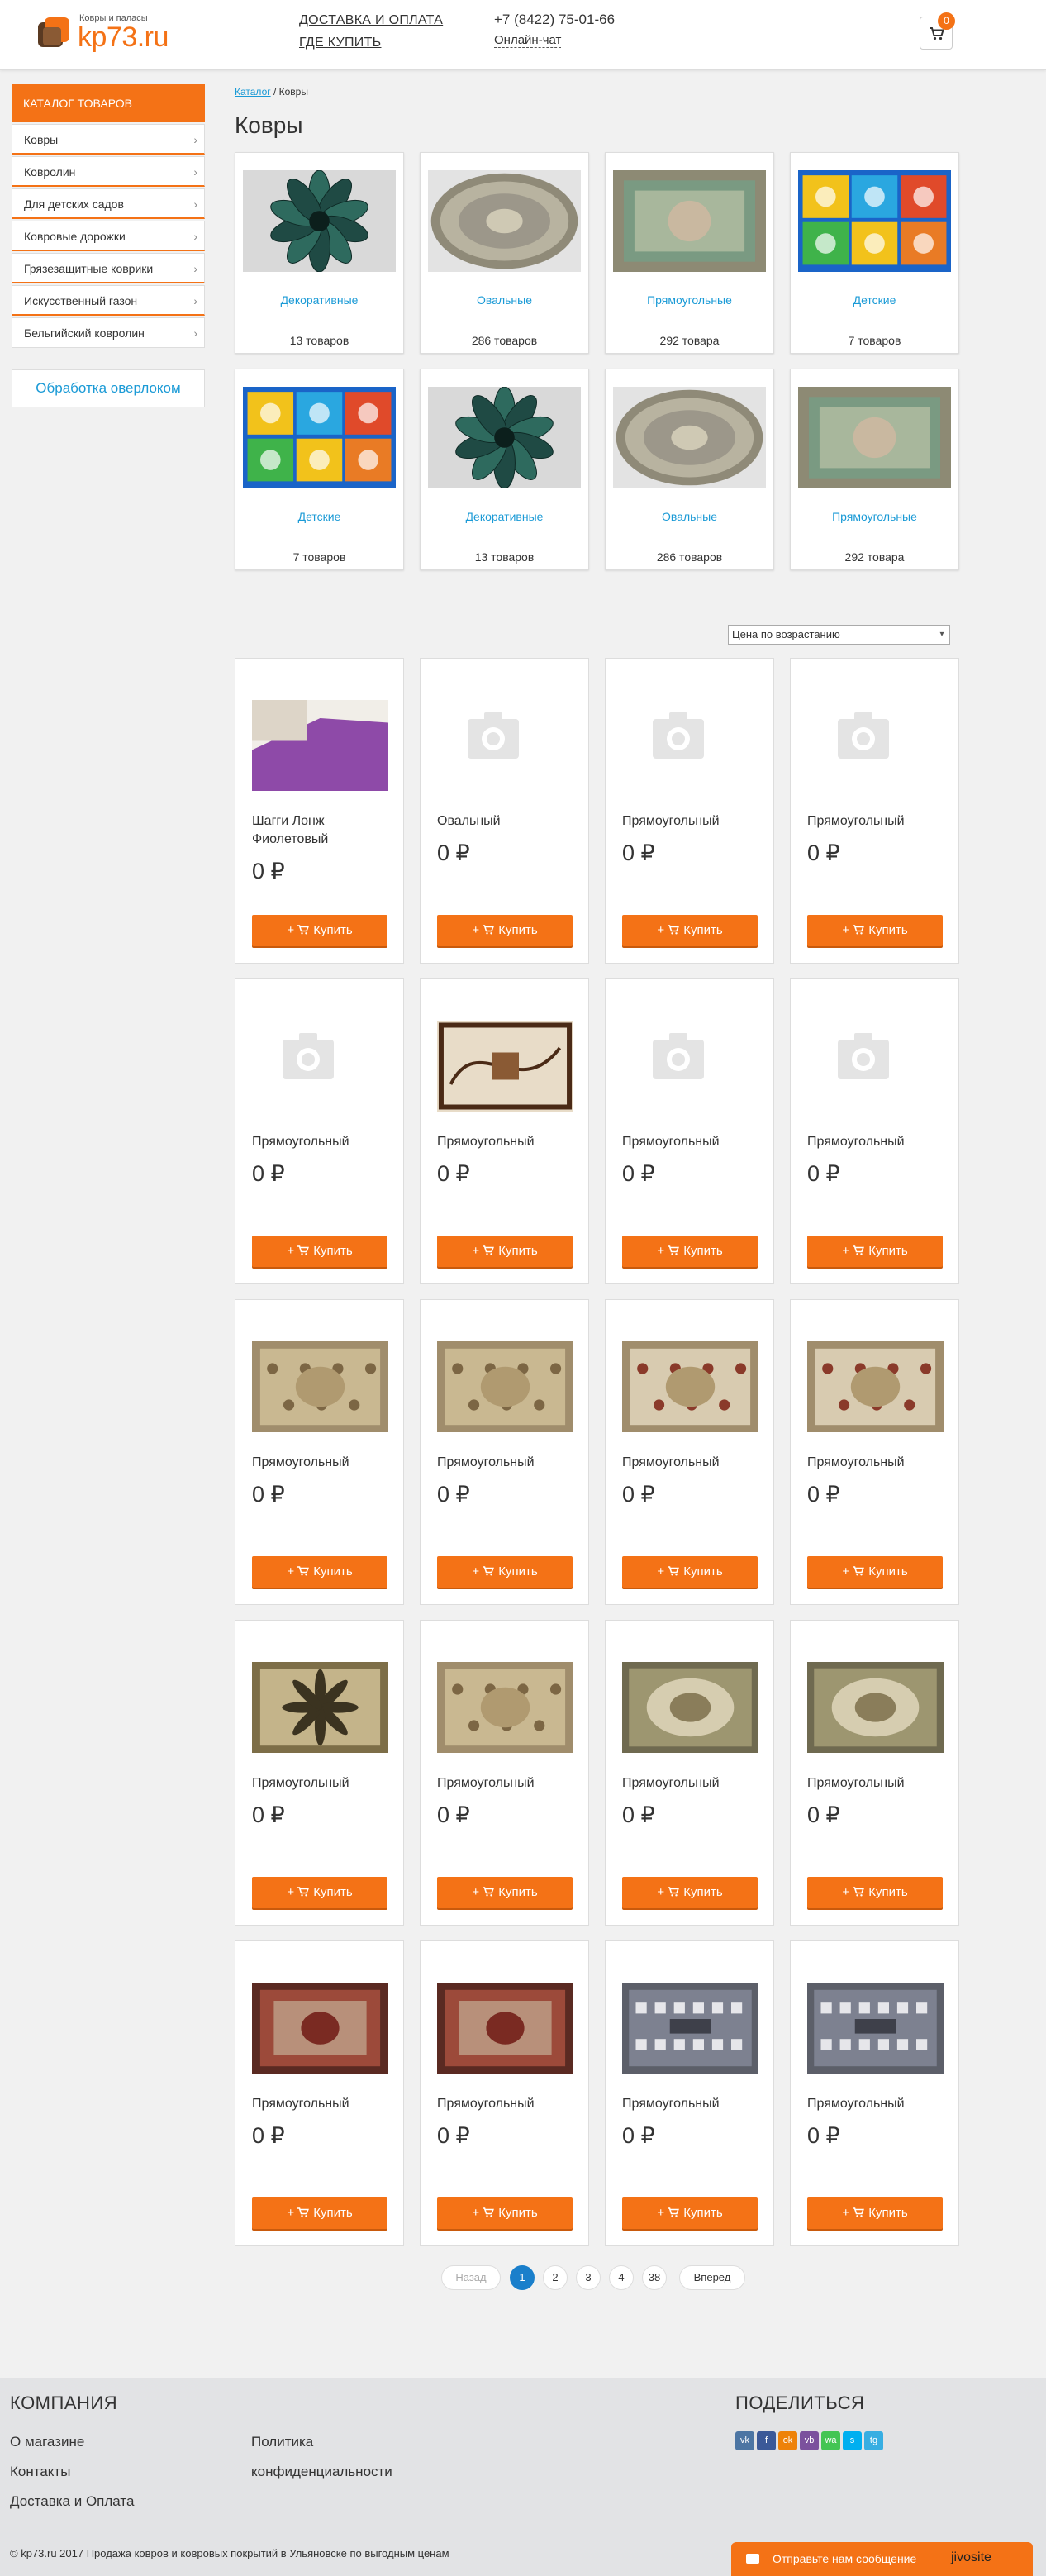 The width and height of the screenshot is (1046, 2576). I want to click on product-card: Овальный 0 ₽ + Купить, so click(504, 811).